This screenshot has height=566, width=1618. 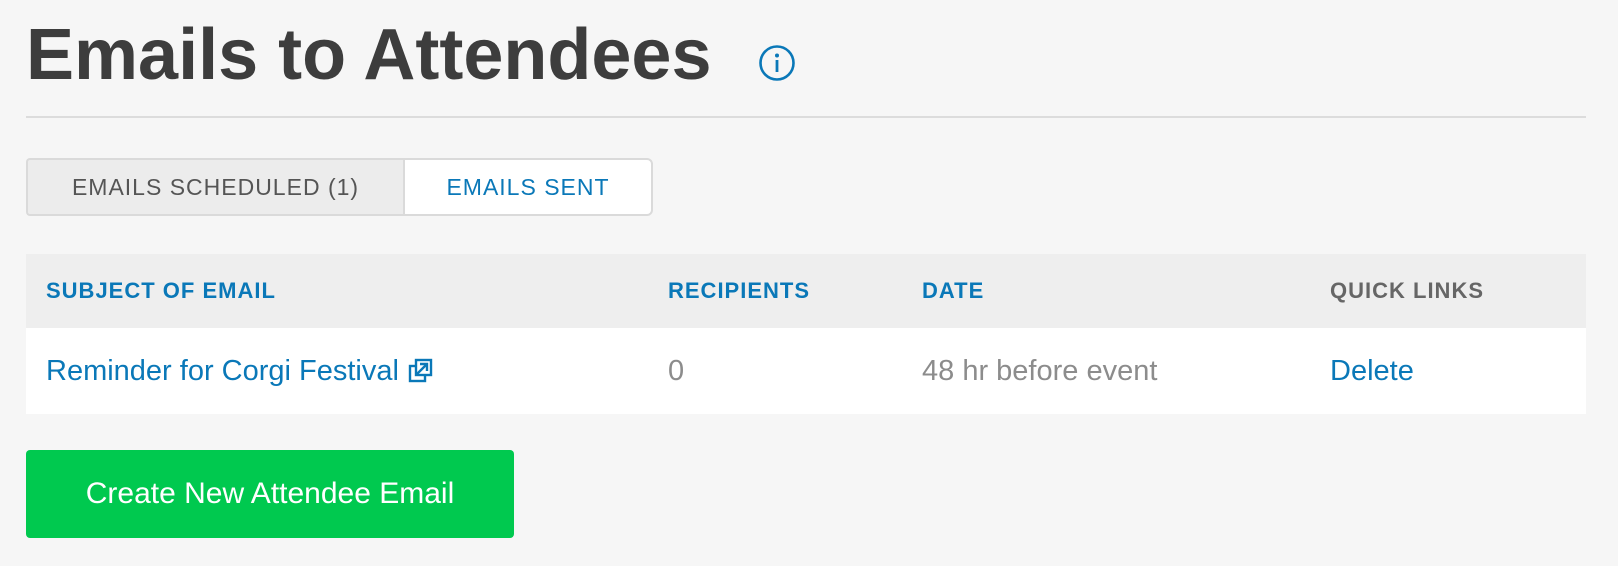 I want to click on date-cell: 48 hr before event, so click(x=1040, y=371).